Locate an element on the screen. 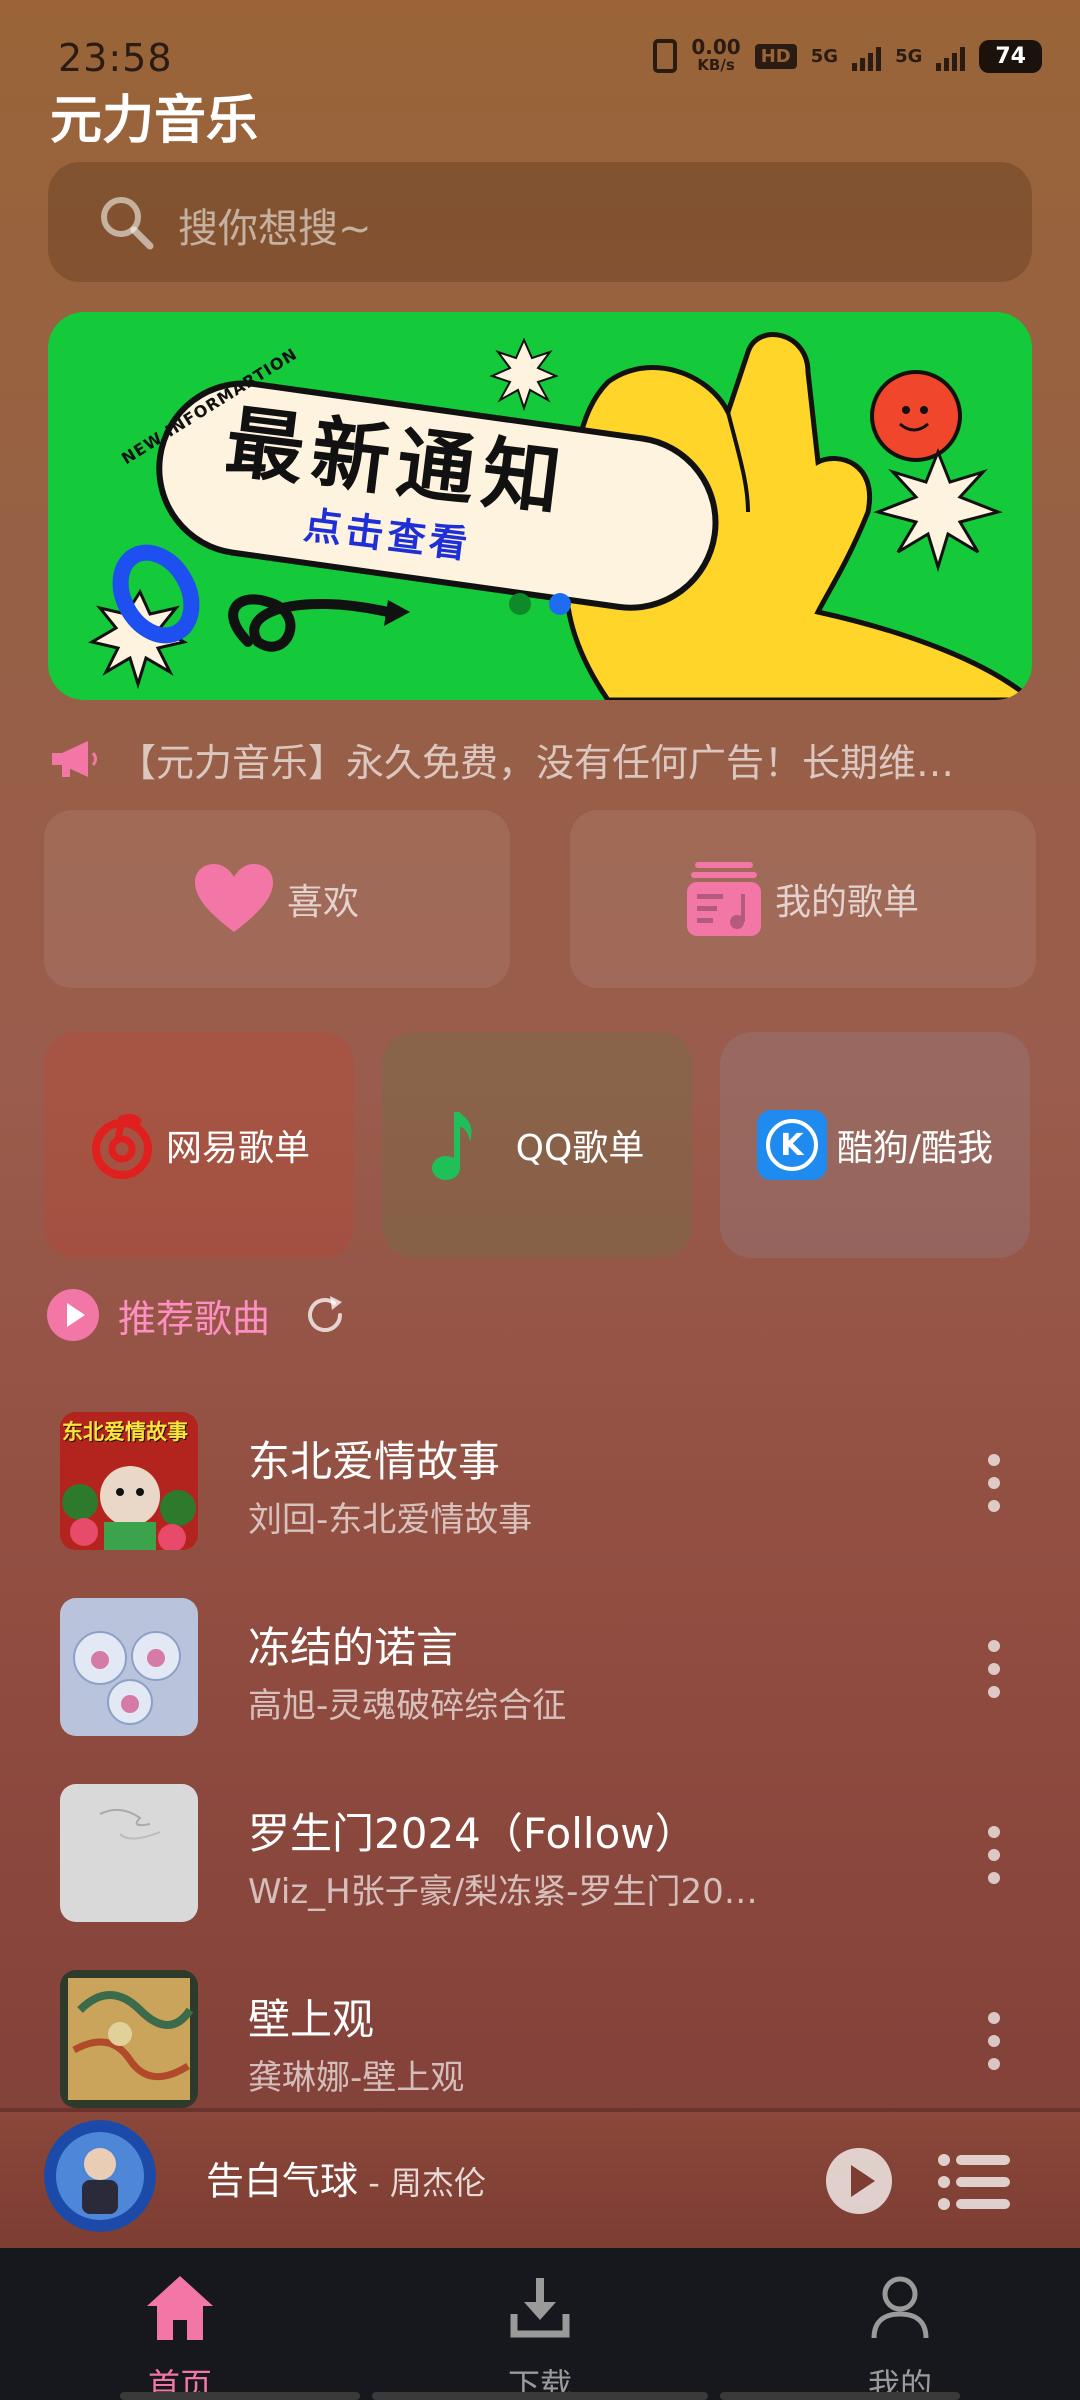 The width and height of the screenshot is (1080, 2400). nav-profile: 我的 is located at coordinates (900, 2324).